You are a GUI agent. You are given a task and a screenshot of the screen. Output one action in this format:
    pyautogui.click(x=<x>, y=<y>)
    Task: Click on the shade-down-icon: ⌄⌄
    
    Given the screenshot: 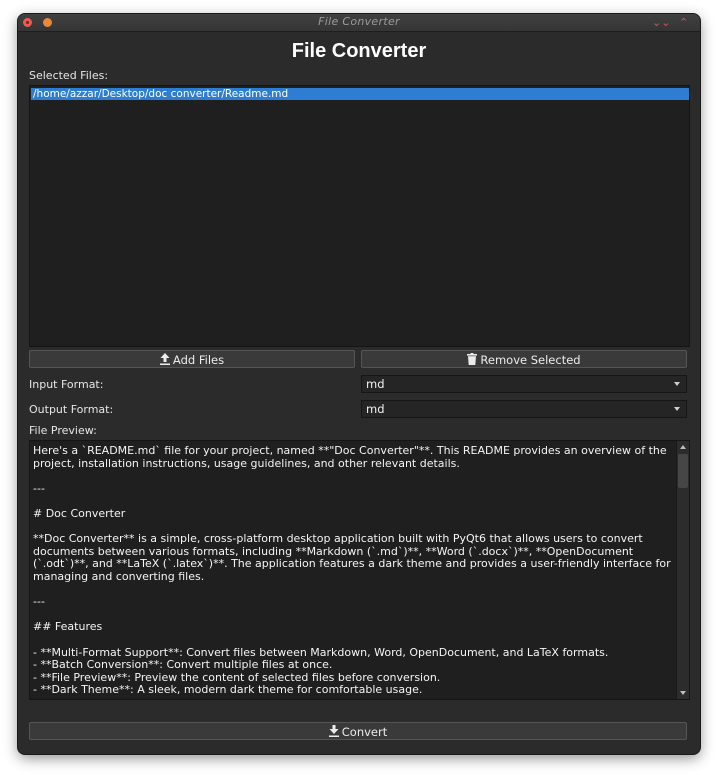 What is the action you would take?
    pyautogui.click(x=661, y=22)
    